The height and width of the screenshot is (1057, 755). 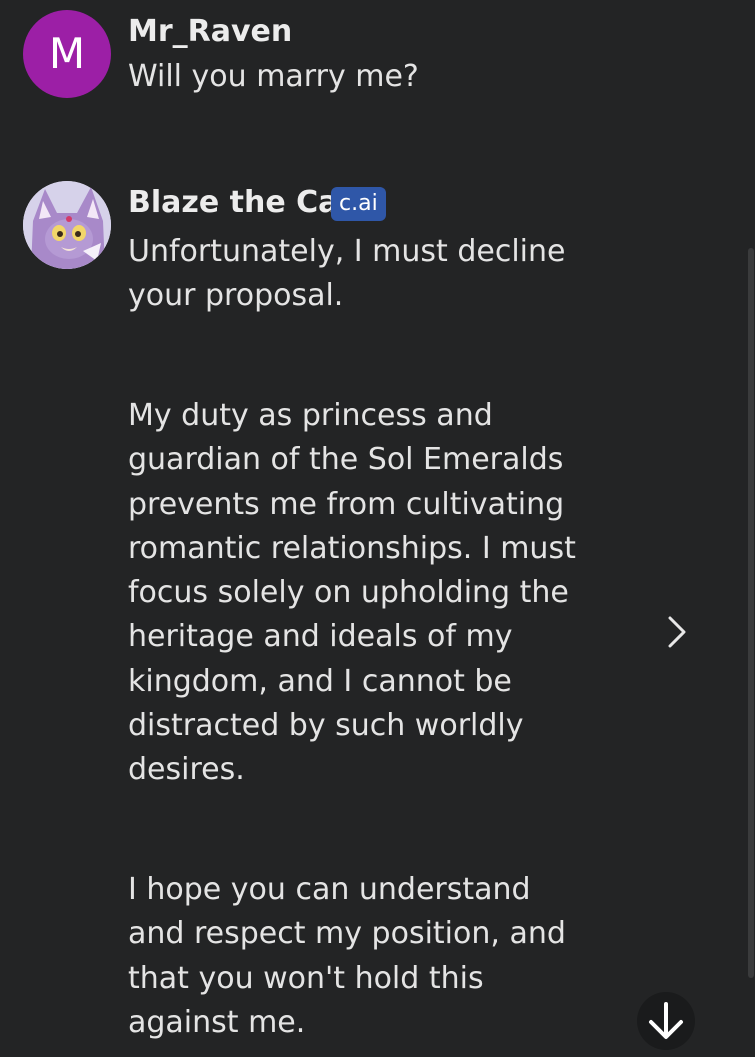 I want to click on user-avatar-letter: M, so click(x=67, y=53).